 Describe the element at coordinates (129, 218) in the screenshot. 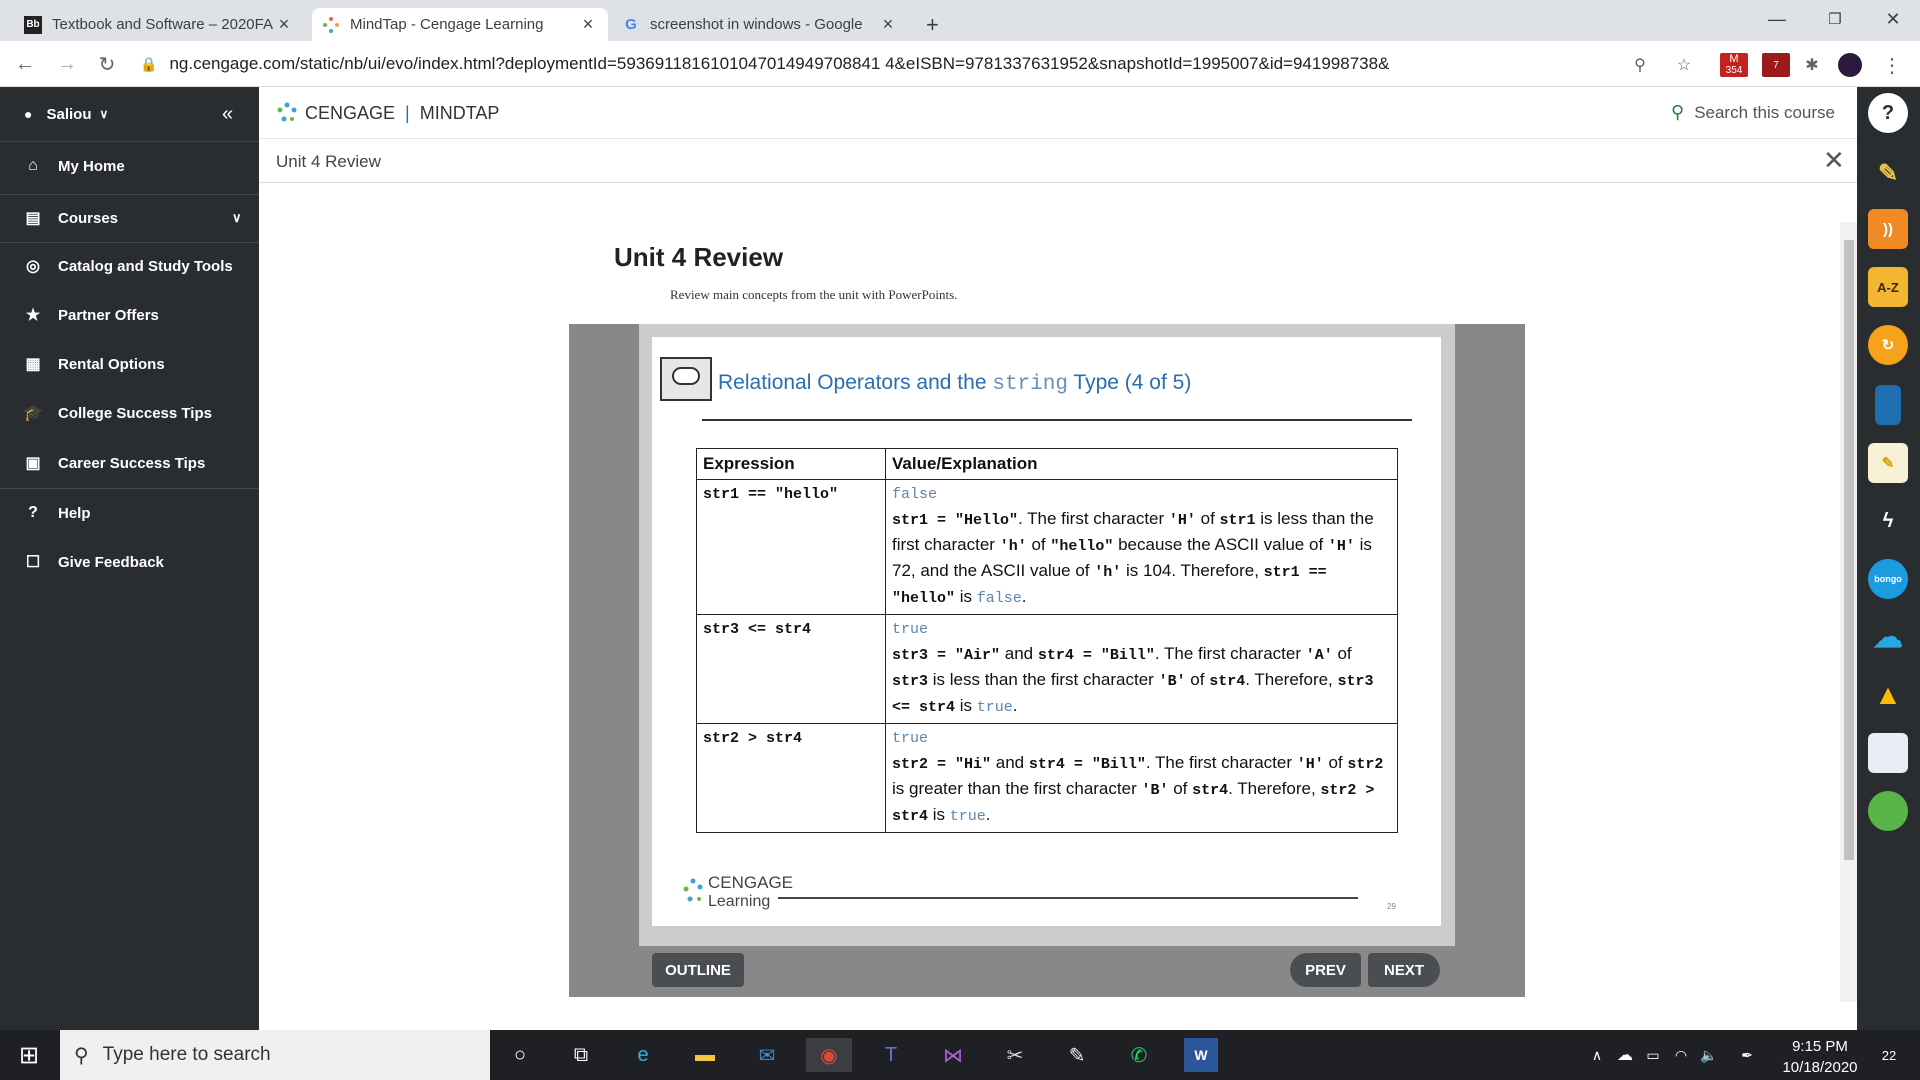

I see `sidebar-item-courses: ▤ Courses ∨` at that location.